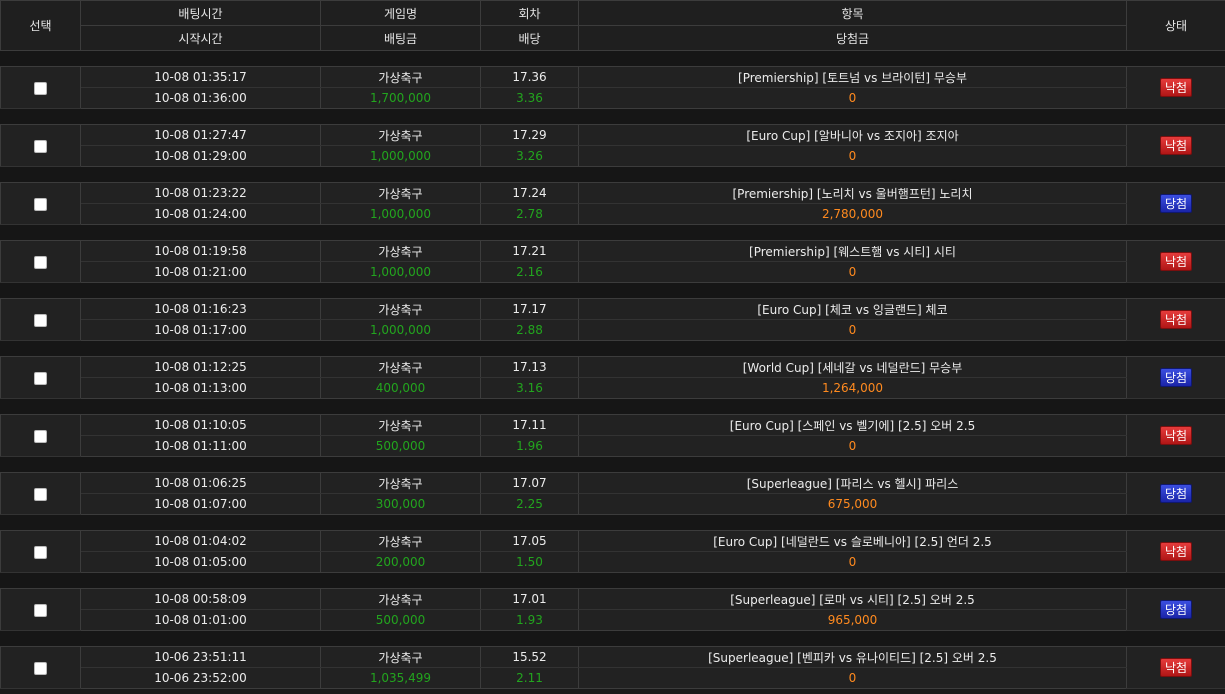  Describe the element at coordinates (529, 38) in the screenshot. I see `header-odds: 배당` at that location.